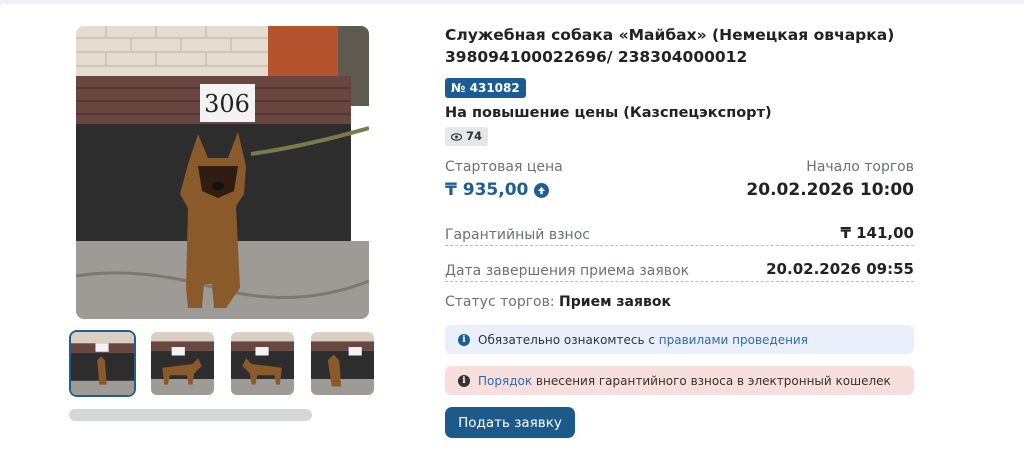  I want to click on rules-notice-text: Обязательно ознакомтесь с, so click(566, 339).